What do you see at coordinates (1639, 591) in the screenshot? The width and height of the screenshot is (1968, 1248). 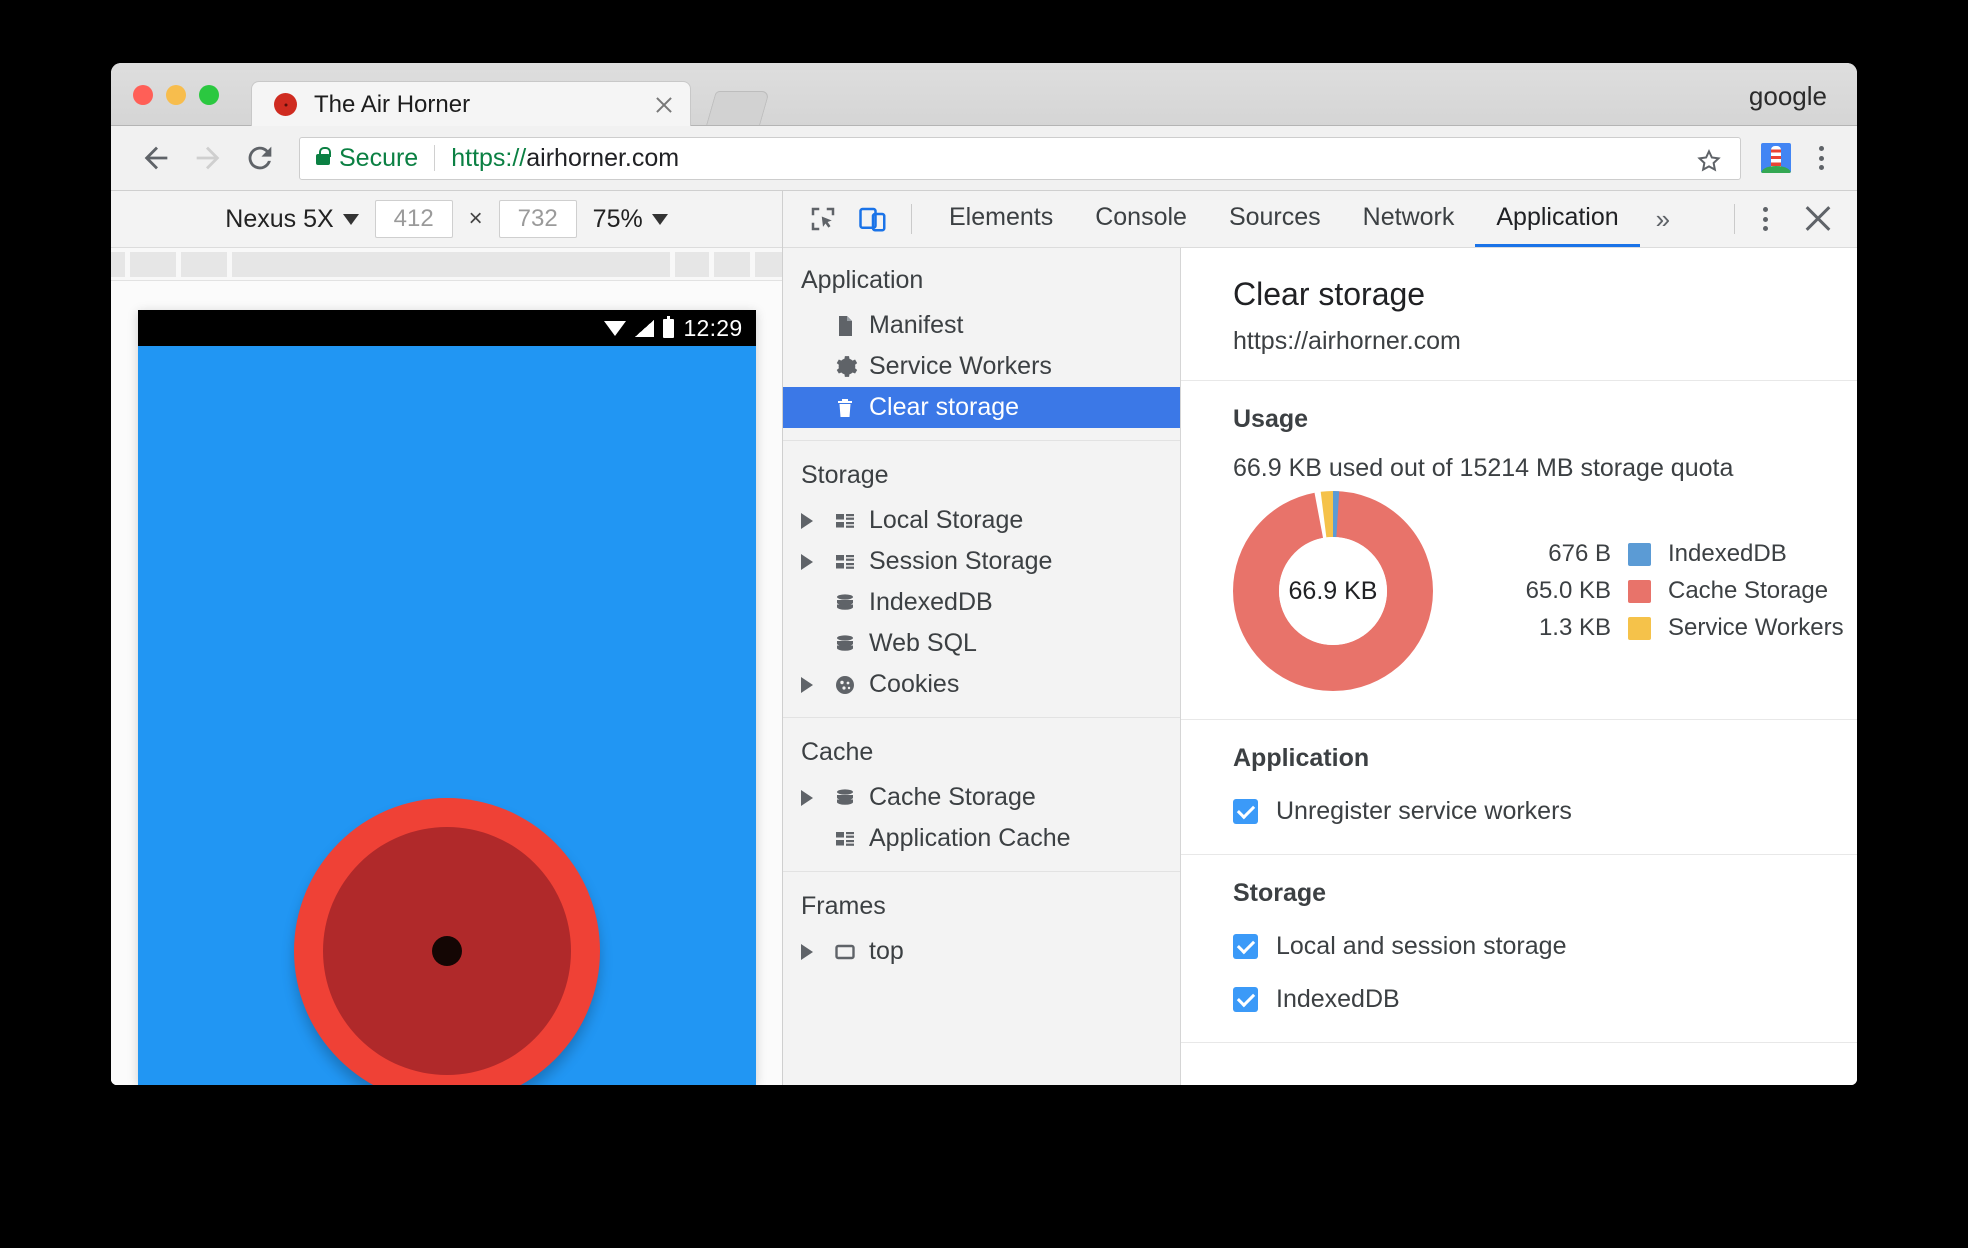 I see `legend-swatch-cache-storage` at bounding box center [1639, 591].